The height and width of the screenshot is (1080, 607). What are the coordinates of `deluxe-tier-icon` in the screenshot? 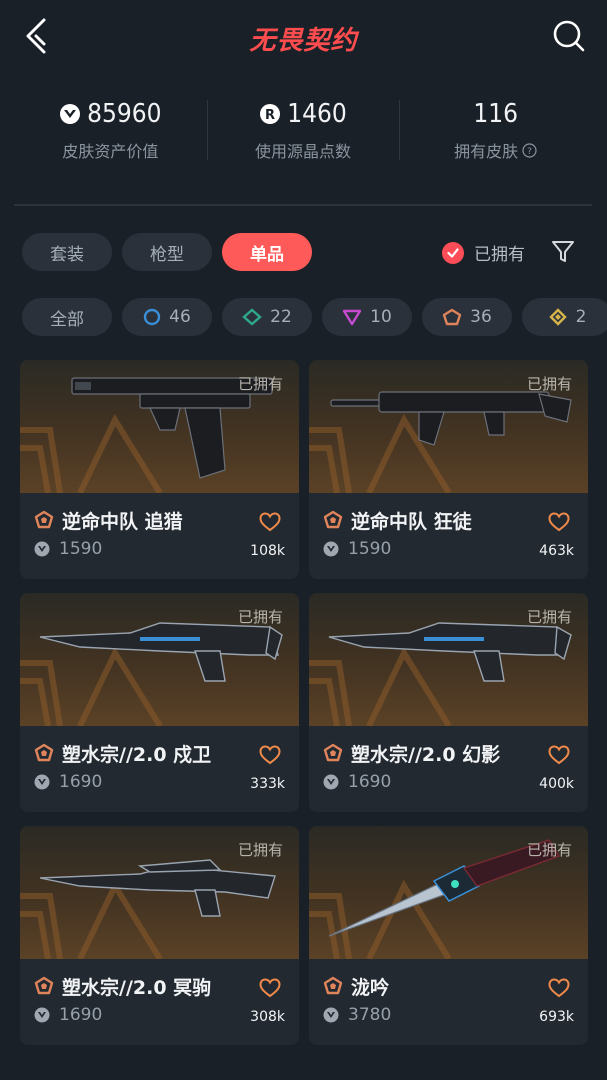 It's located at (252, 317).